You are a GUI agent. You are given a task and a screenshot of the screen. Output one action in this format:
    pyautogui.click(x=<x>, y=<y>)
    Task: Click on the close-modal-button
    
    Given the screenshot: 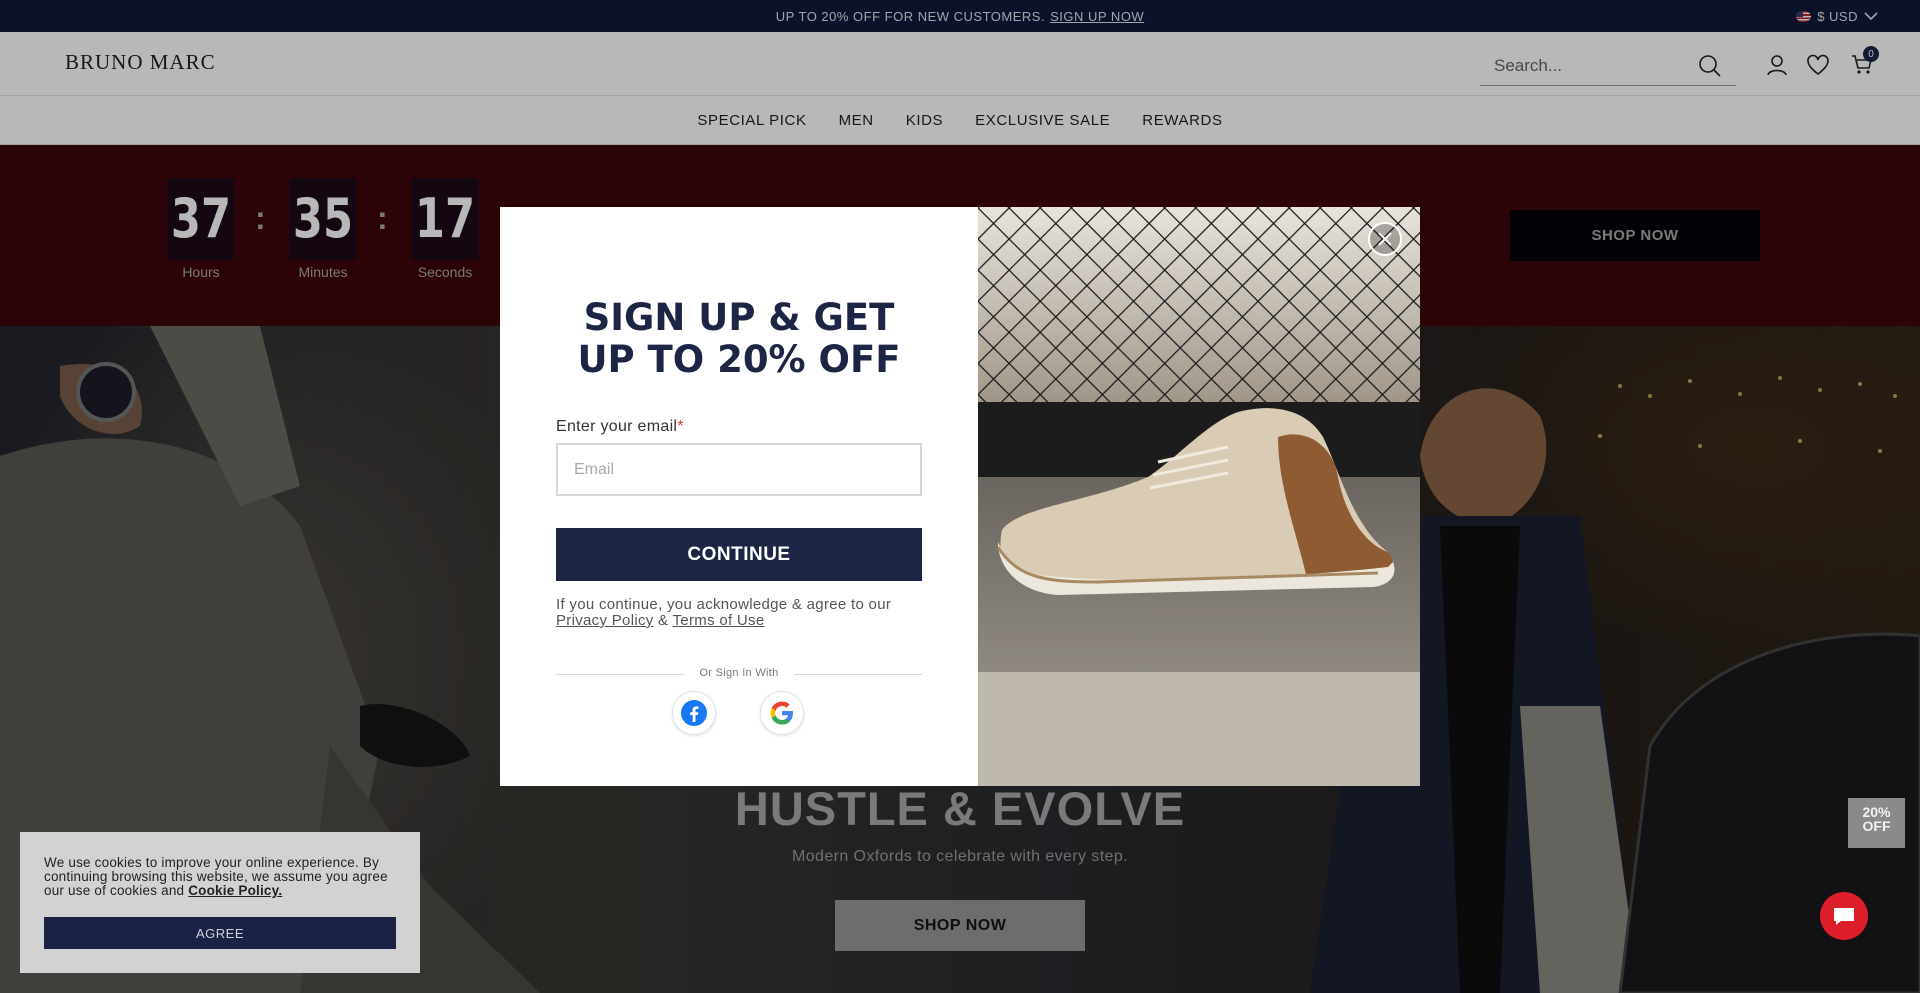 What is the action you would take?
    pyautogui.click(x=1385, y=239)
    